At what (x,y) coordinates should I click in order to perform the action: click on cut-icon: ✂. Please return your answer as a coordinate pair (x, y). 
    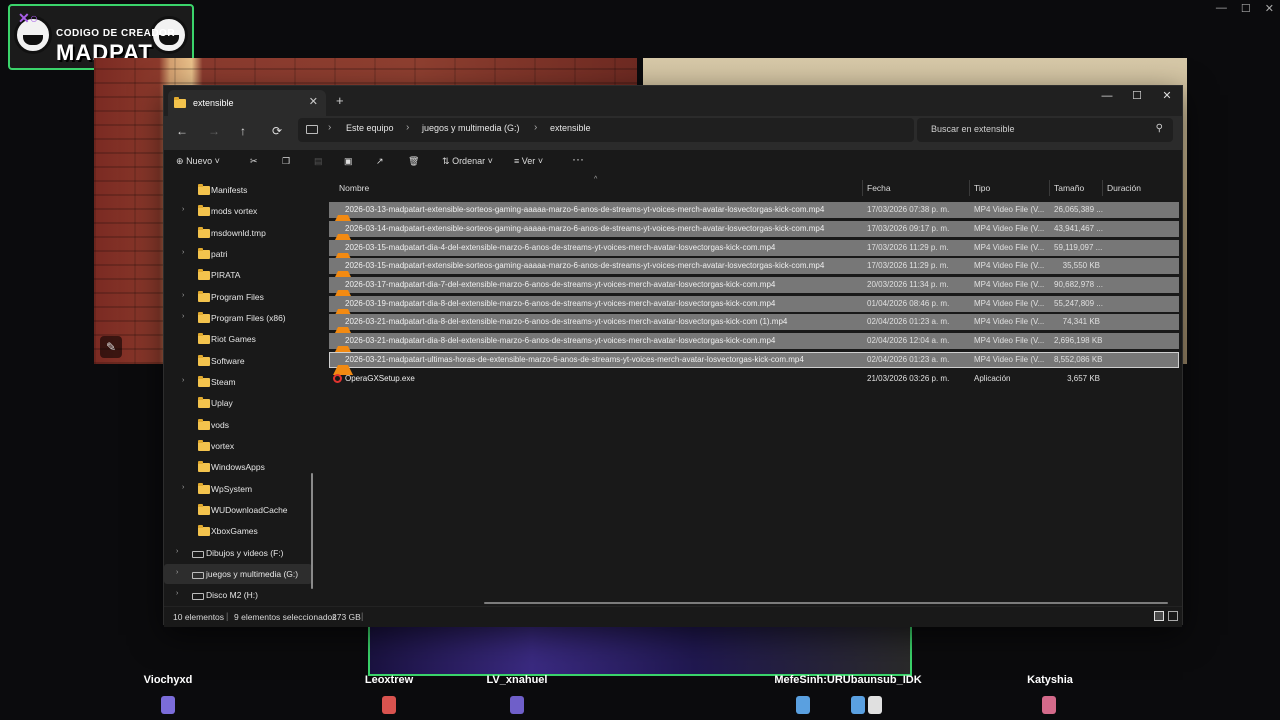
    Looking at the image, I should click on (254, 161).